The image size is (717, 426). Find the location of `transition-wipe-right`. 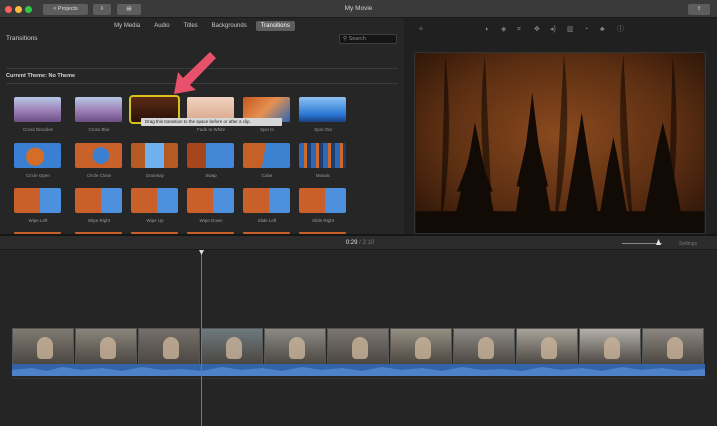

transition-wipe-right is located at coordinates (98, 200).